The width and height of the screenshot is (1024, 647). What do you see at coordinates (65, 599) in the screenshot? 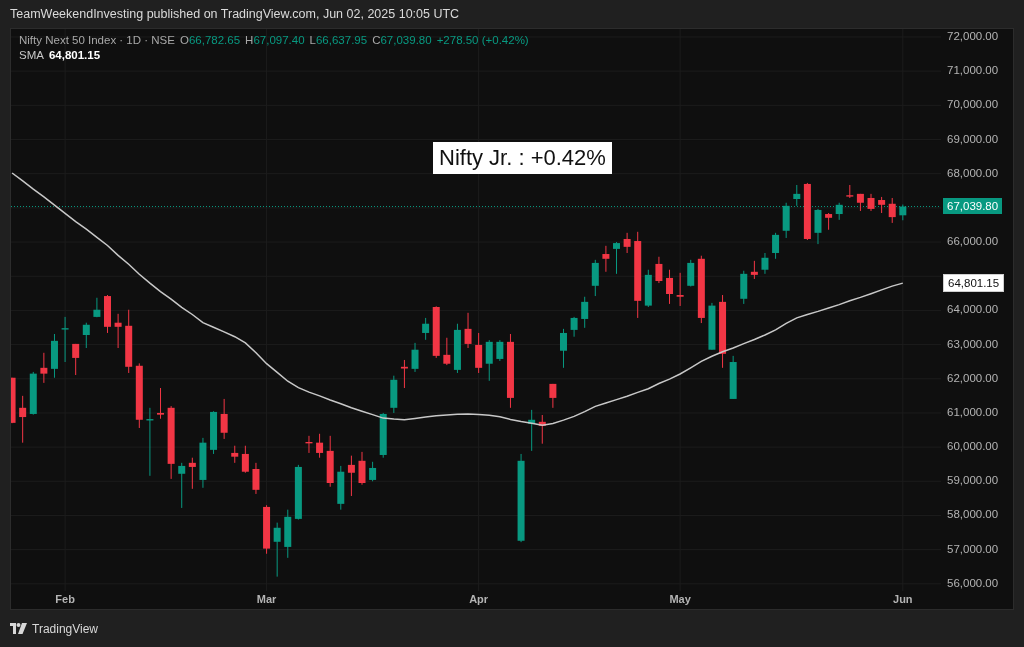
I see `date-axis-label: Feb` at bounding box center [65, 599].